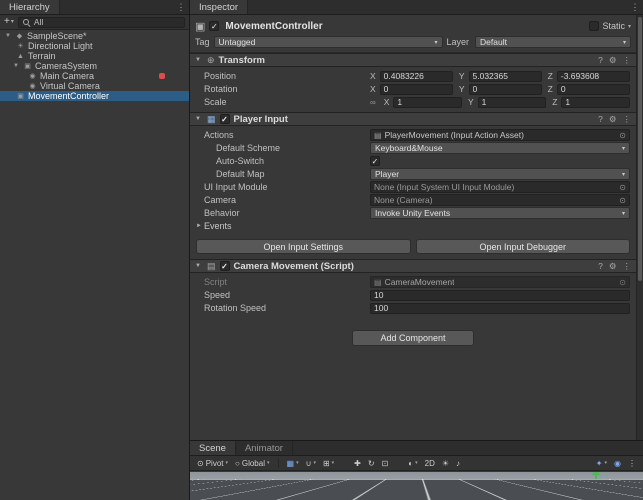 The width and height of the screenshot is (643, 500). I want to click on ui-input-module-field: None (Input System UI Input Module) ⊙, so click(500, 187).